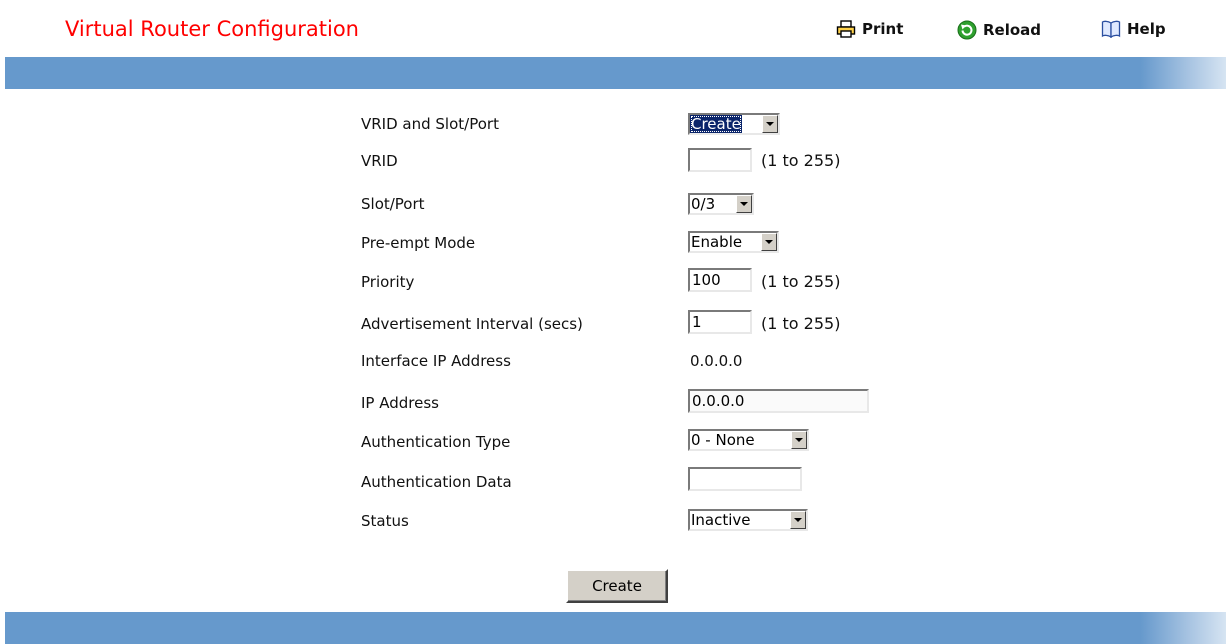 This screenshot has height=644, width=1226. I want to click on reload-button: Reload, so click(999, 30).